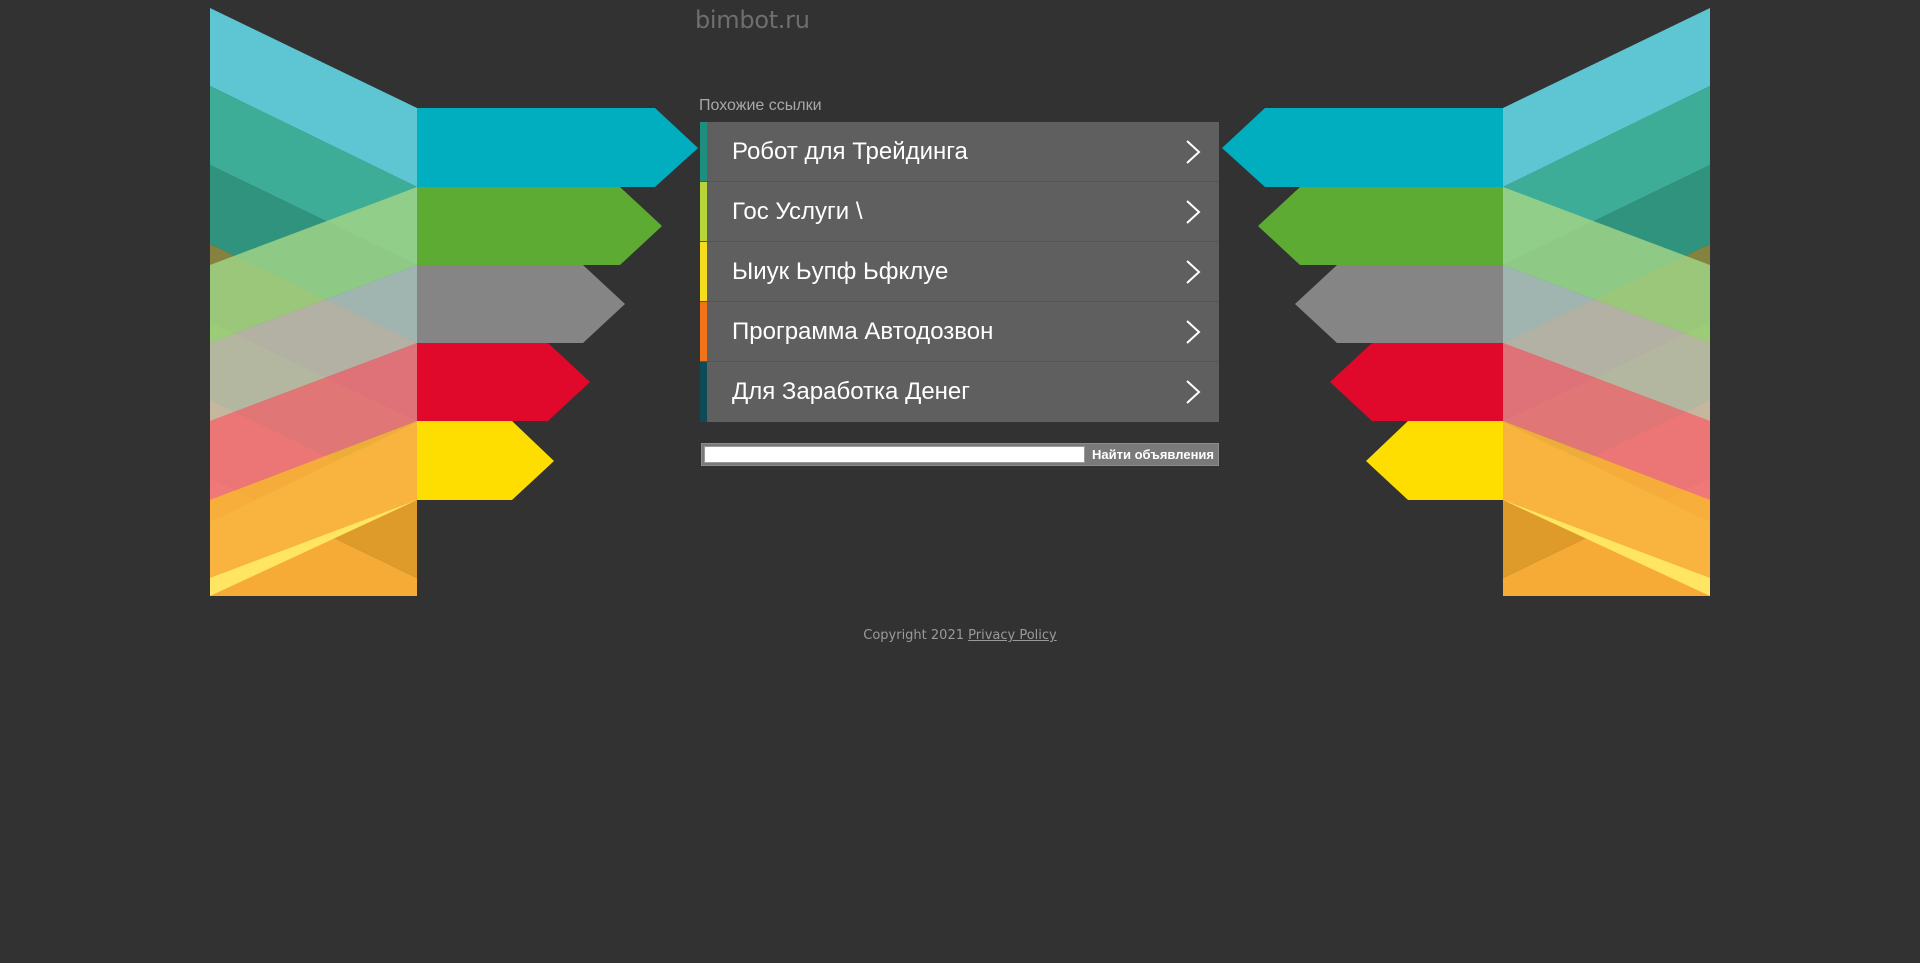 Image resolution: width=1920 pixels, height=963 pixels. Describe the element at coordinates (840, 271) in the screenshot. I see `related-link-label: Ыиук Ьупф Ьфклуе` at that location.